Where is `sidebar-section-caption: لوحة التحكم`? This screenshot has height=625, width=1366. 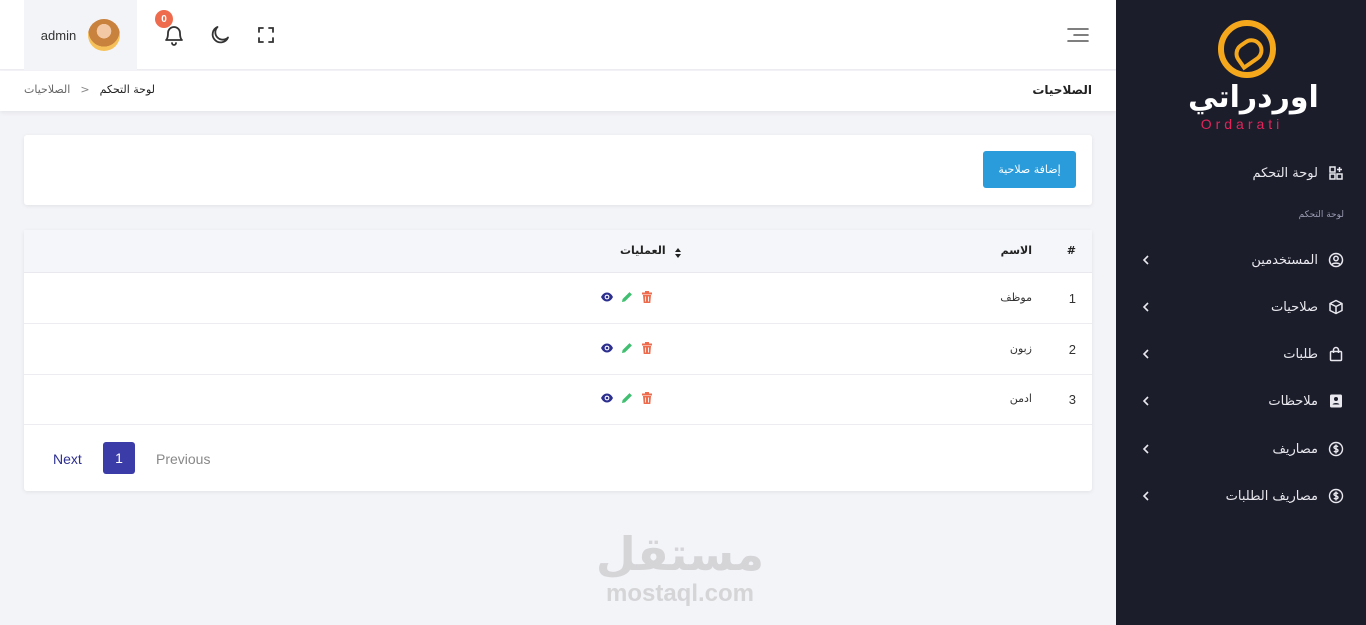 sidebar-section-caption: لوحة التحكم is located at coordinates (1321, 215).